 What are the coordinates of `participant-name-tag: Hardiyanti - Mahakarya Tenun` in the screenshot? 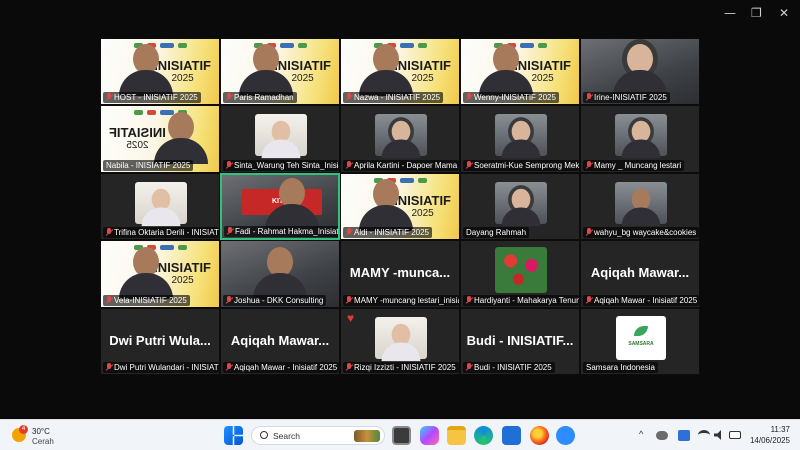 It's located at (521, 300).